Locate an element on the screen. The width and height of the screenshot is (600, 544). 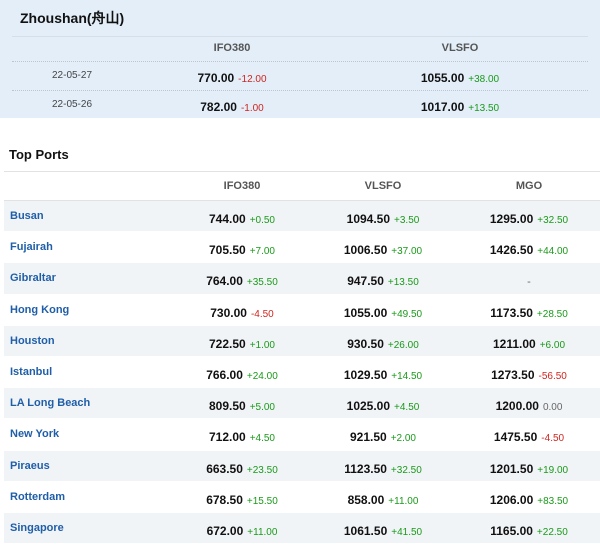
mgo-price: 1206.00 is located at coordinates (511, 499).